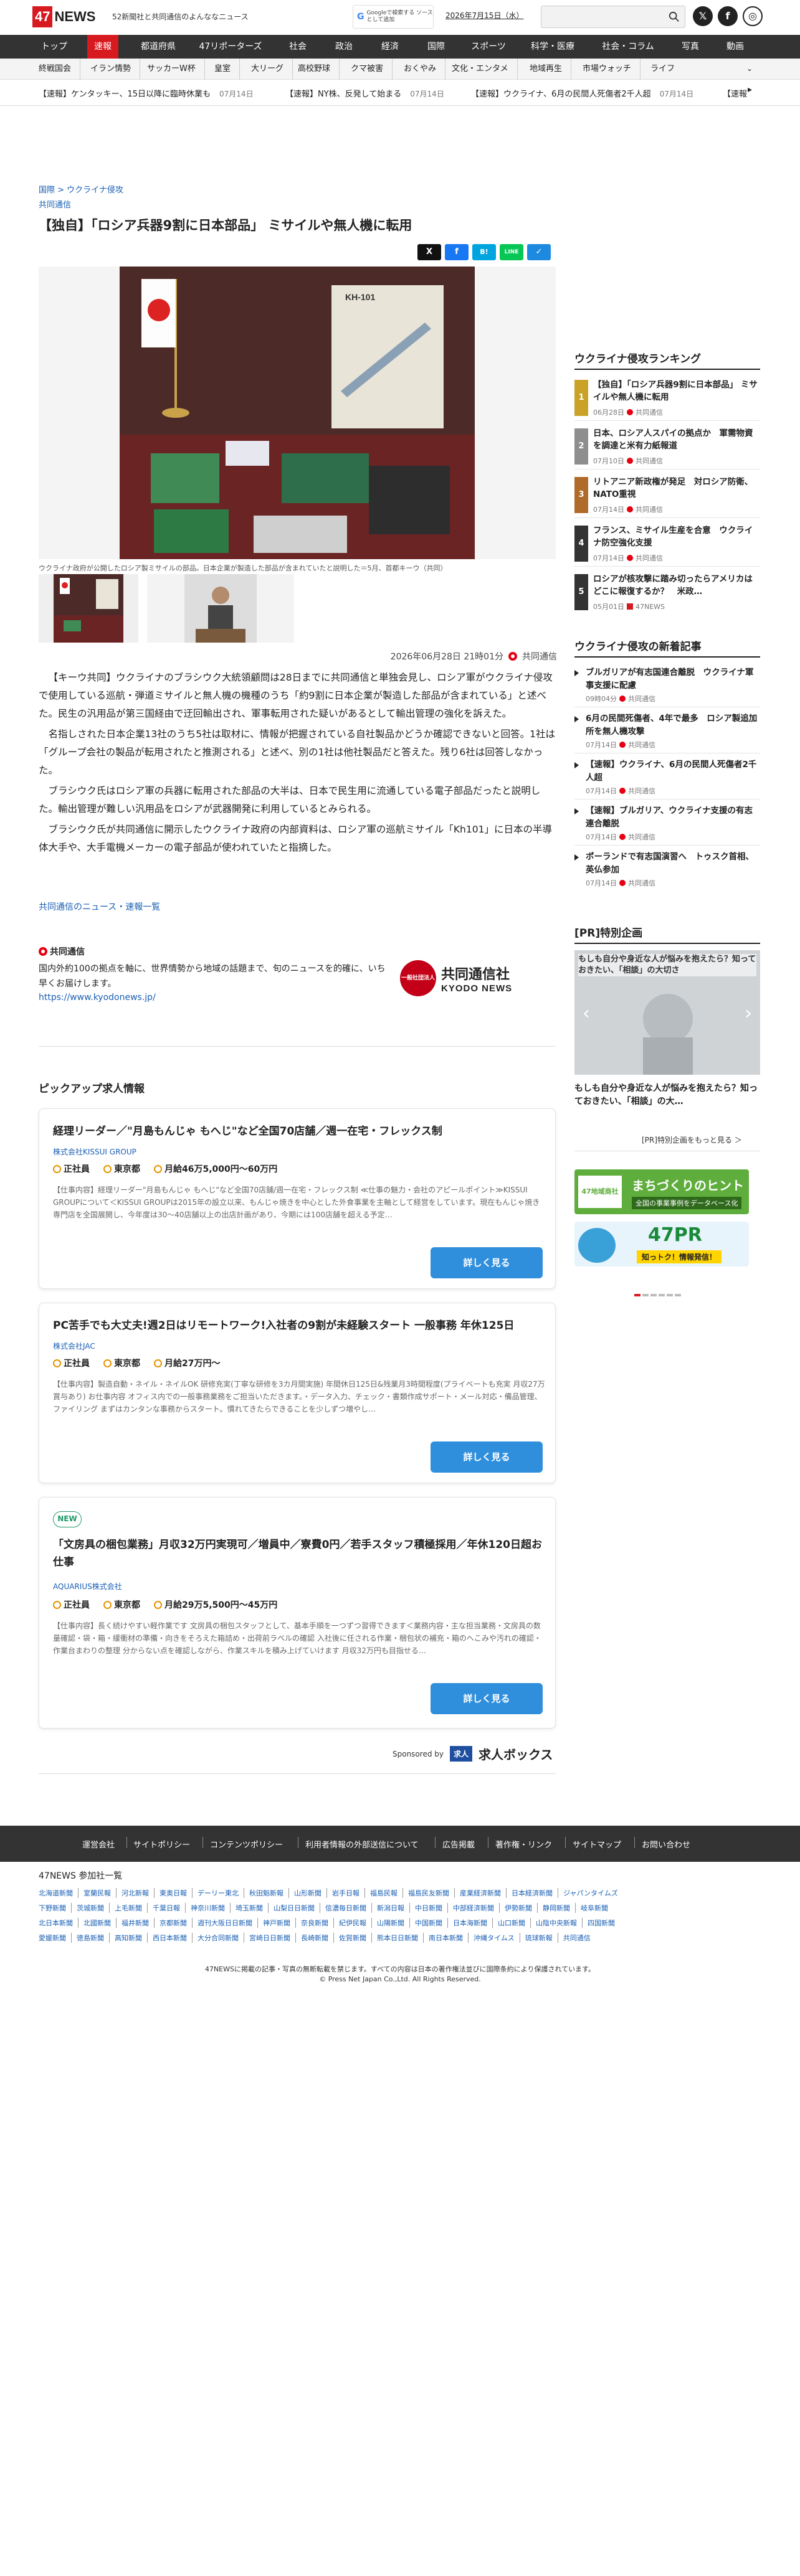  I want to click on partner-link: 長崎新聞, so click(315, 1938).